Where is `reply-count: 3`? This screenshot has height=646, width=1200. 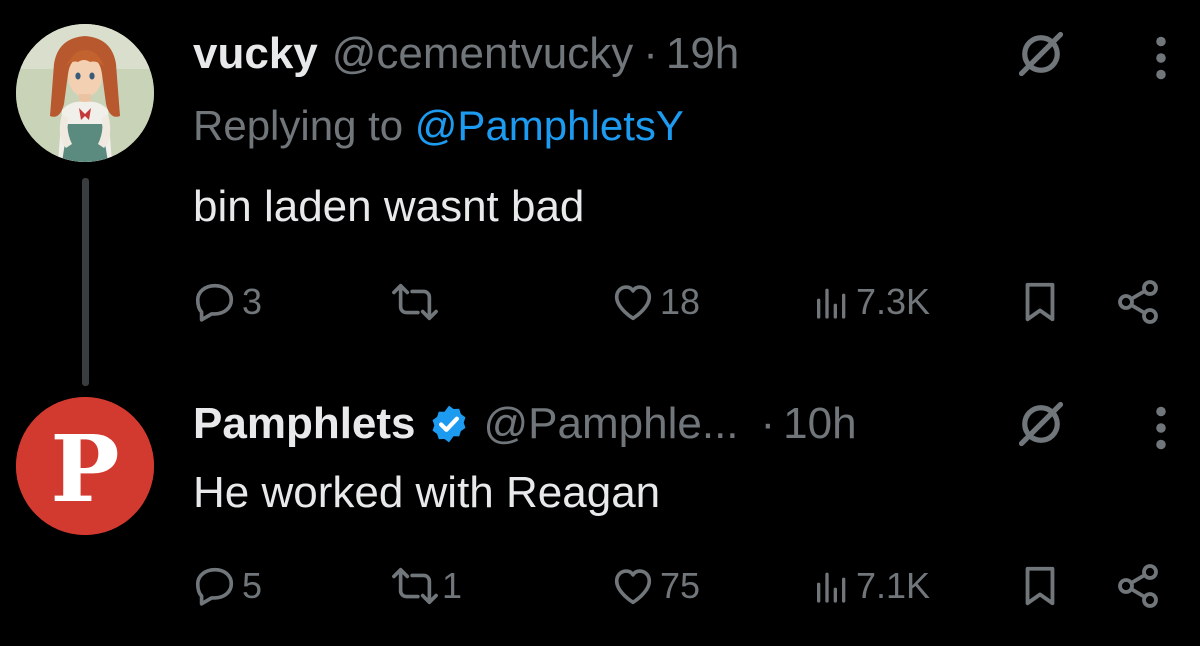 reply-count: 3 is located at coordinates (252, 301).